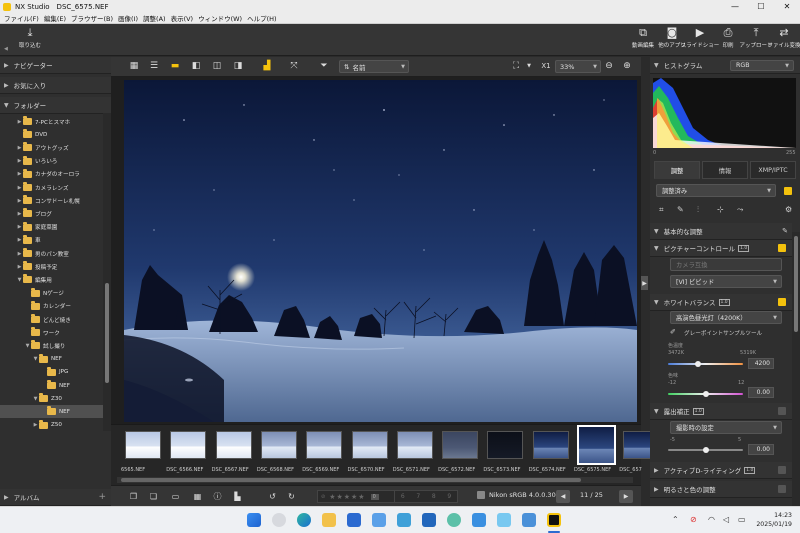 The height and width of the screenshot is (533, 800). I want to click on eyedropper-icon: ✐, so click(673, 332).